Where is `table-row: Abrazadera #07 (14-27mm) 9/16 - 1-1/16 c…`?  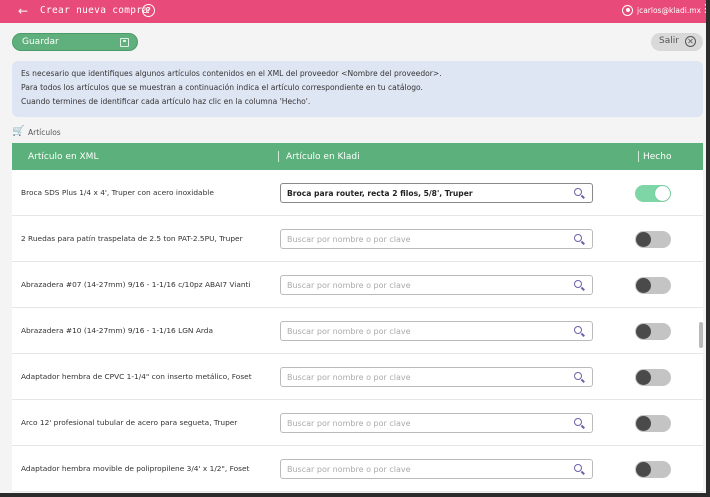 table-row: Abrazadera #07 (14-27mm) 9/16 - 1-1/16 c… is located at coordinates (357, 285).